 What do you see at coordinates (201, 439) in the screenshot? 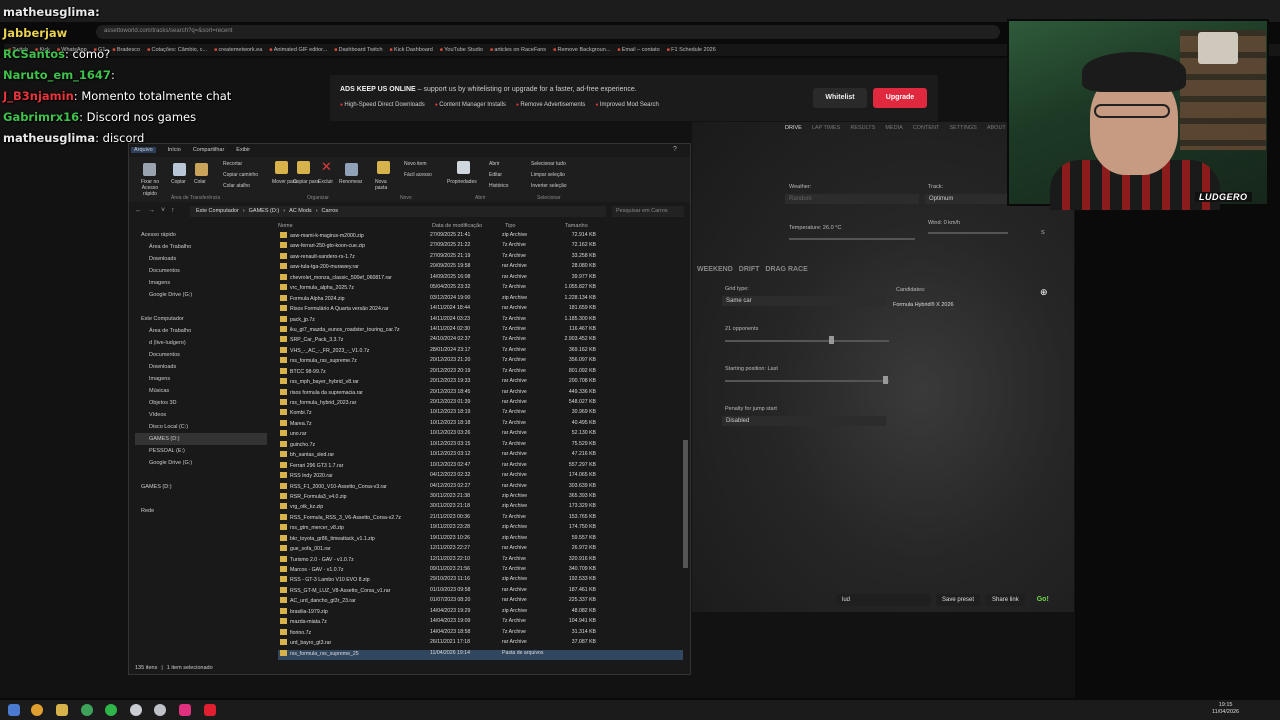
I see `tree-item: GAMES (D:)` at bounding box center [201, 439].